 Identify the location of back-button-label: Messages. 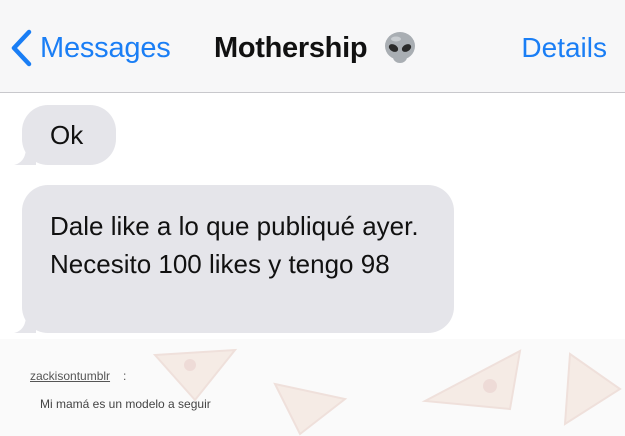
(105, 47).